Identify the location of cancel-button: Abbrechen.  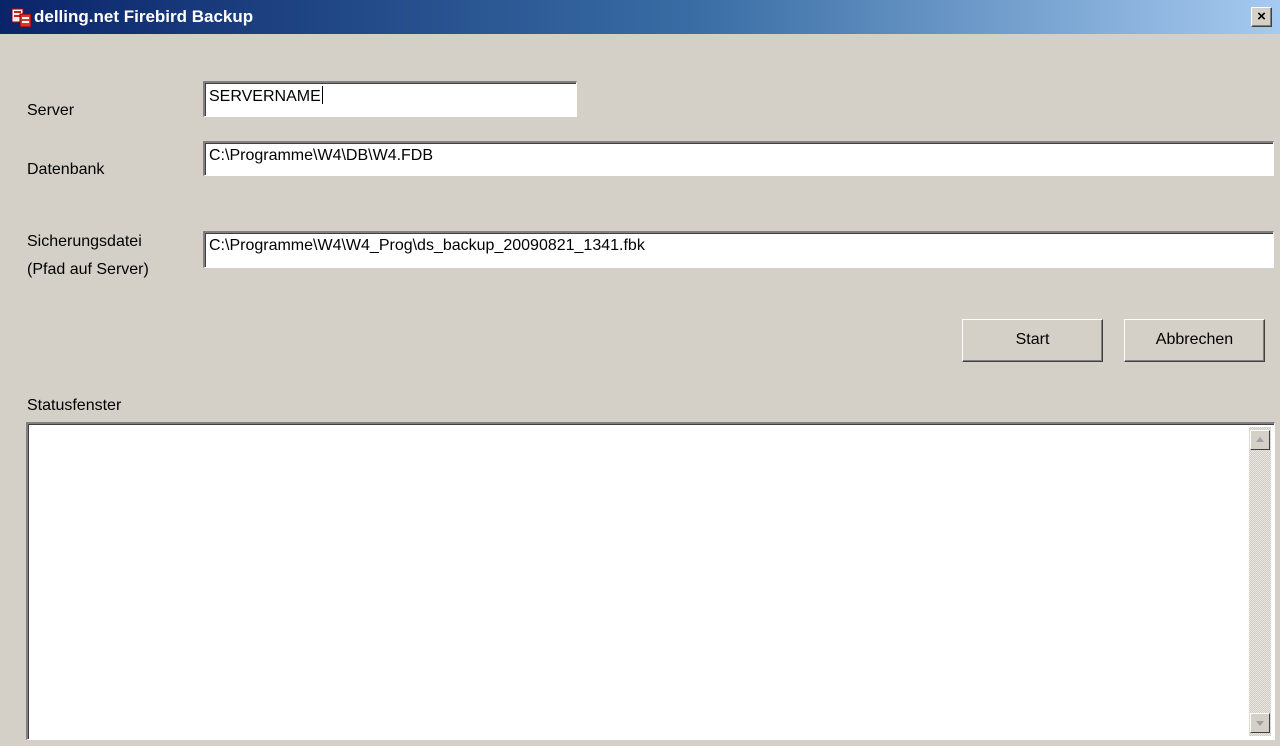
(1194, 340).